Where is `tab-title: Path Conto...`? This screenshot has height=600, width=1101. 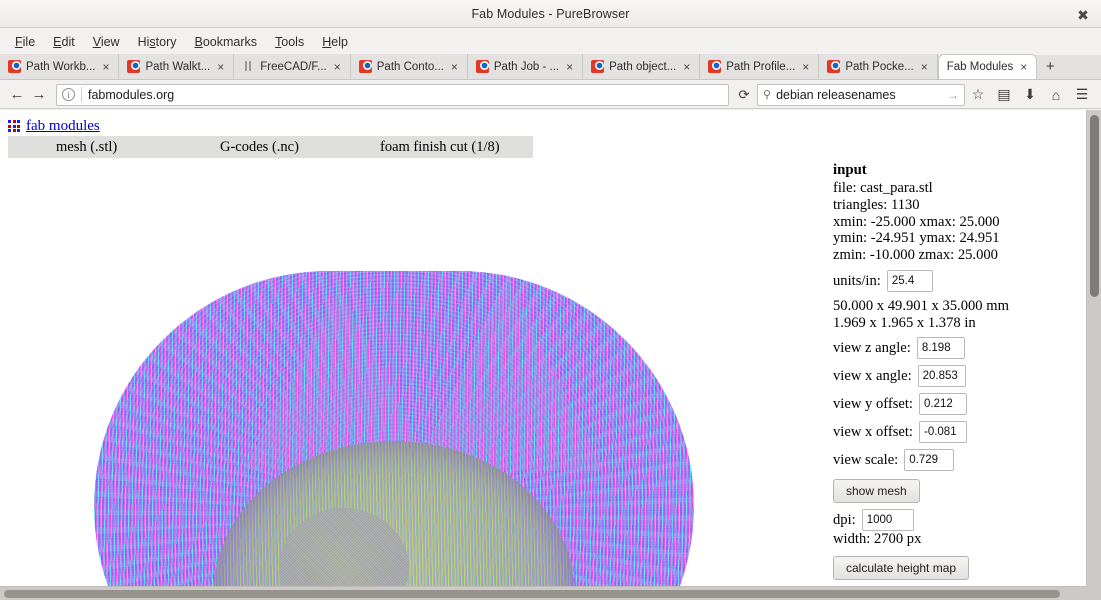 tab-title: Path Conto... is located at coordinates (410, 66).